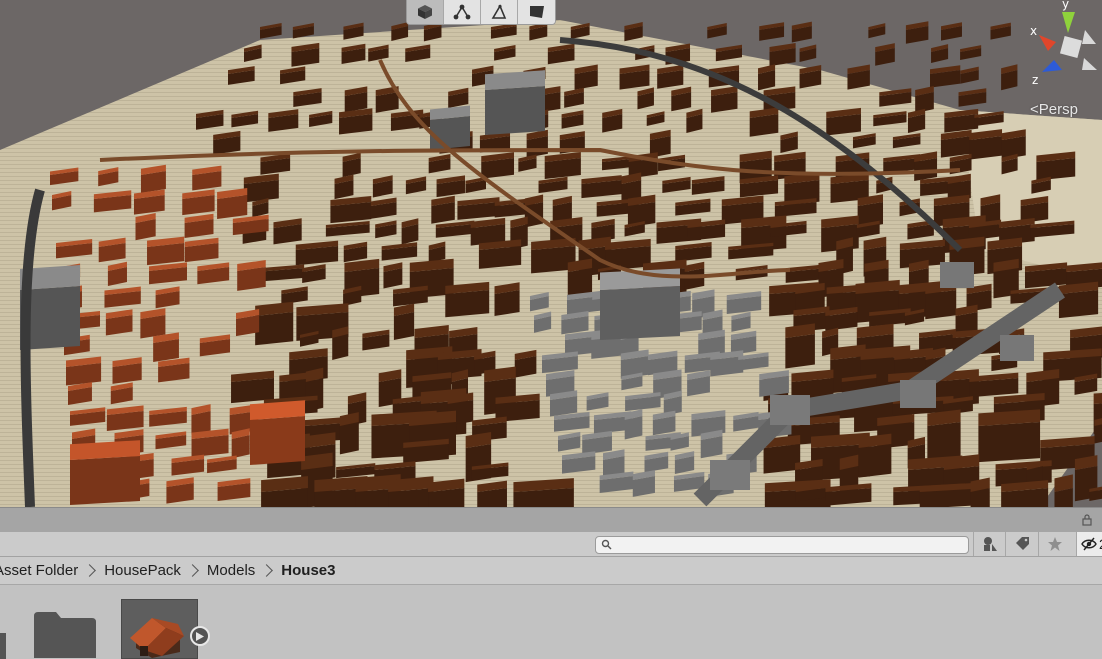  What do you see at coordinates (1047, 43) in the screenshot?
I see `gizmo-x-cone` at bounding box center [1047, 43].